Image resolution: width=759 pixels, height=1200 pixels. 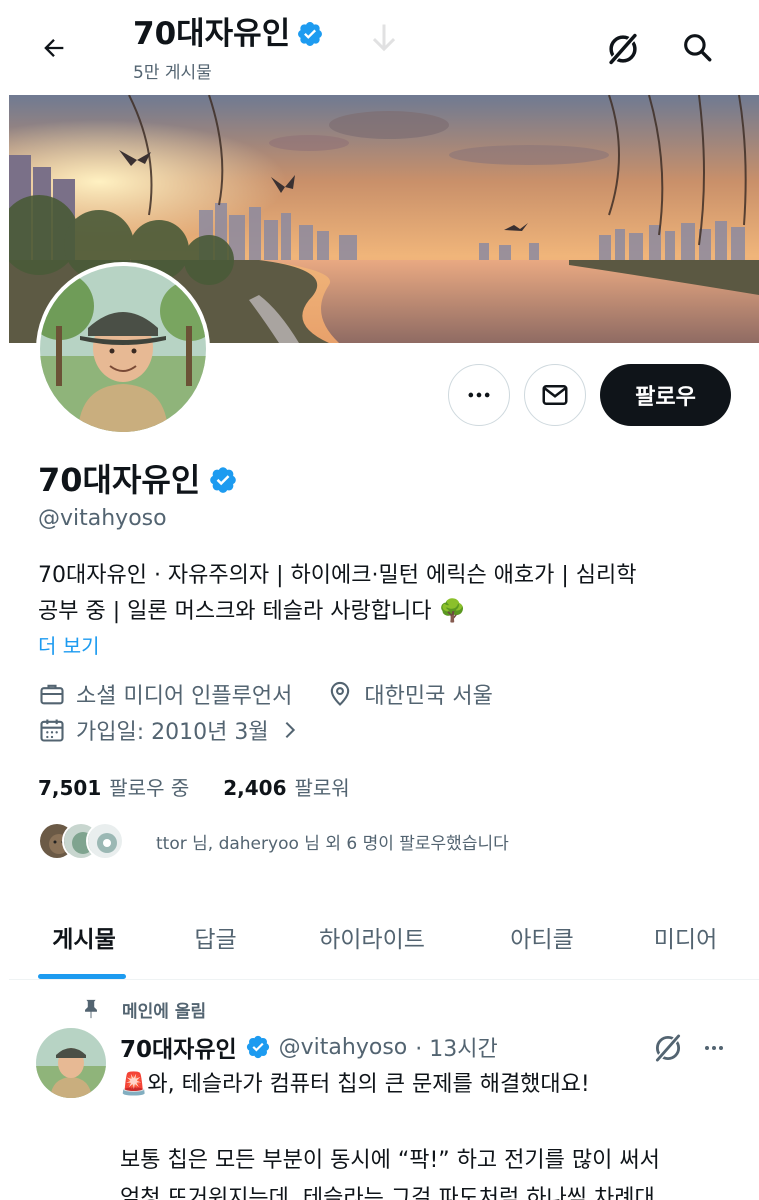 I want to click on post-grok-button, so click(x=668, y=1050).